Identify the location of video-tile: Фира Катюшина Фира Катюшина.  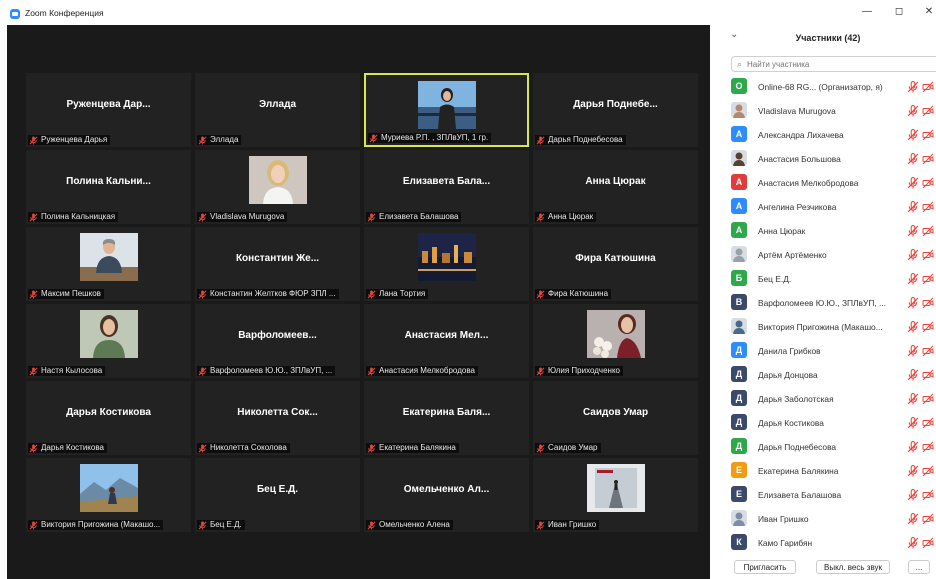
(615, 264).